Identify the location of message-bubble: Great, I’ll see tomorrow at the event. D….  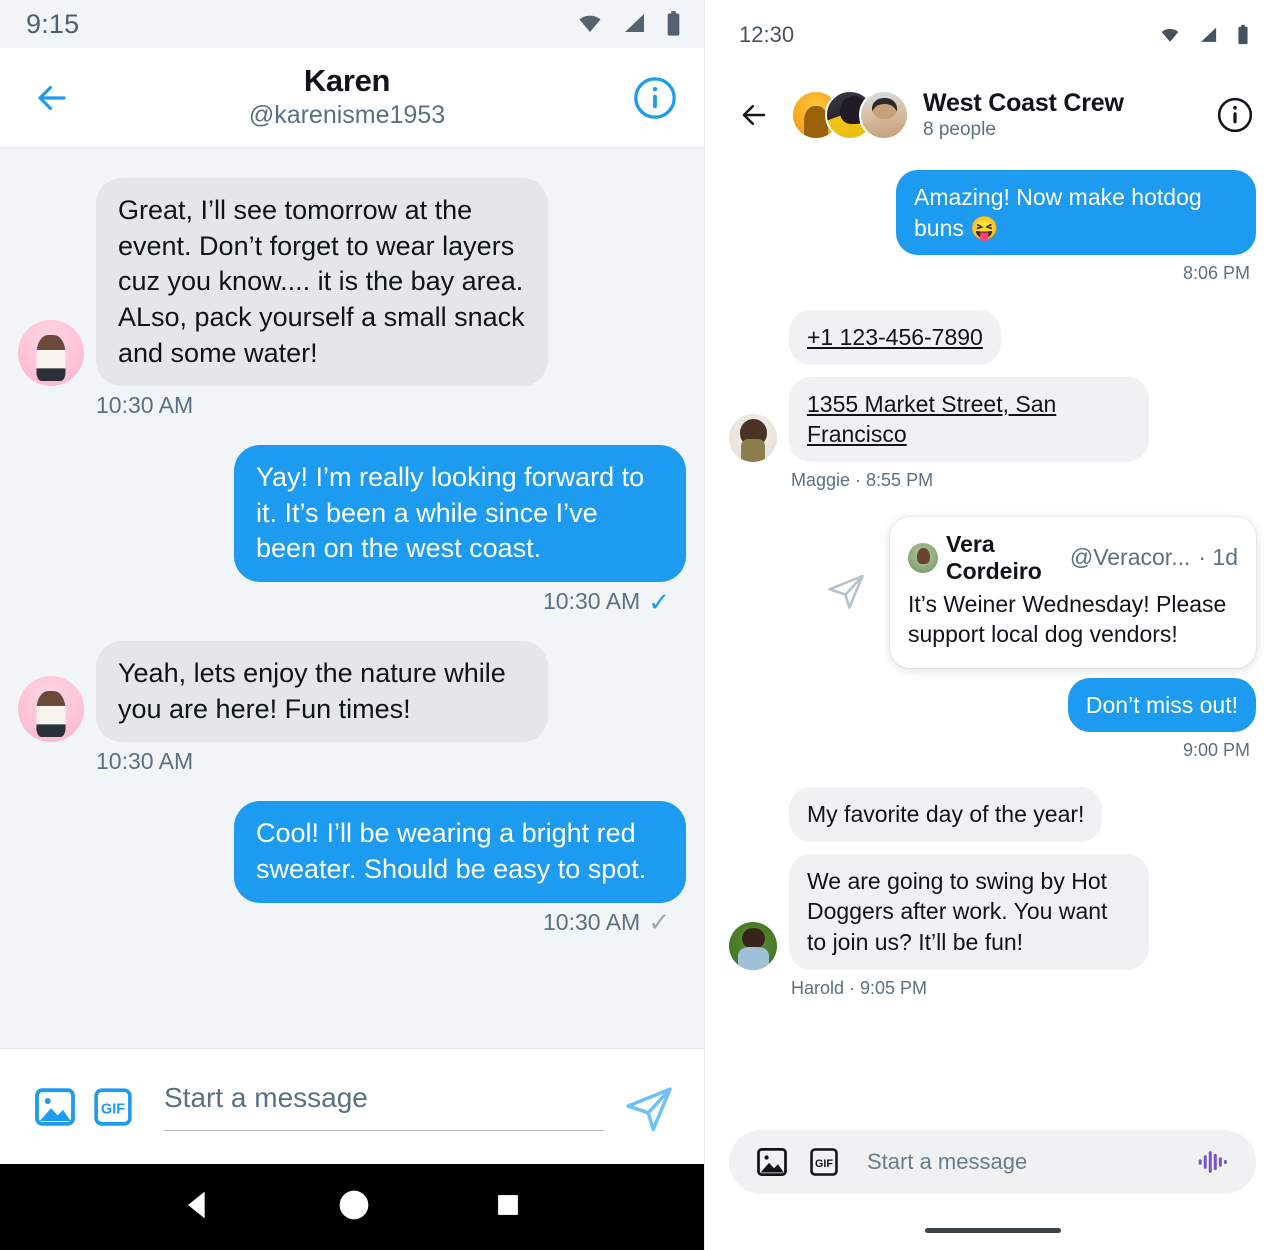
(322, 282).